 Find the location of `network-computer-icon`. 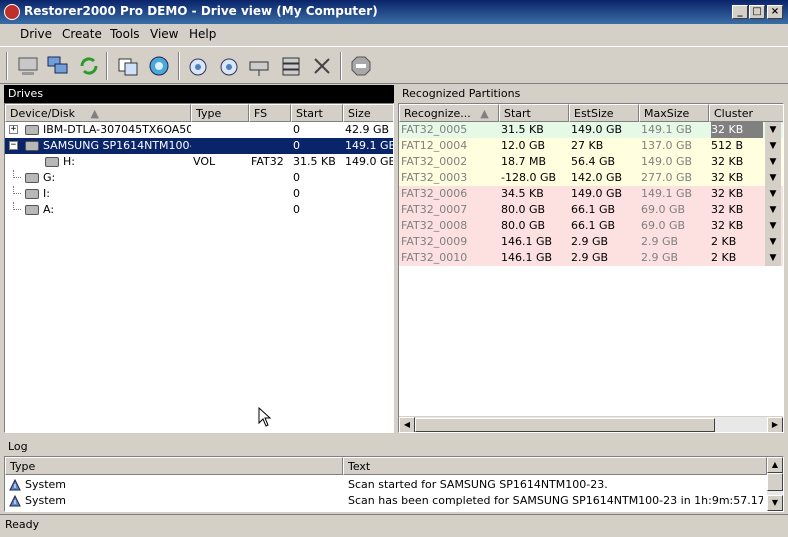

network-computer-icon is located at coordinates (58, 66).